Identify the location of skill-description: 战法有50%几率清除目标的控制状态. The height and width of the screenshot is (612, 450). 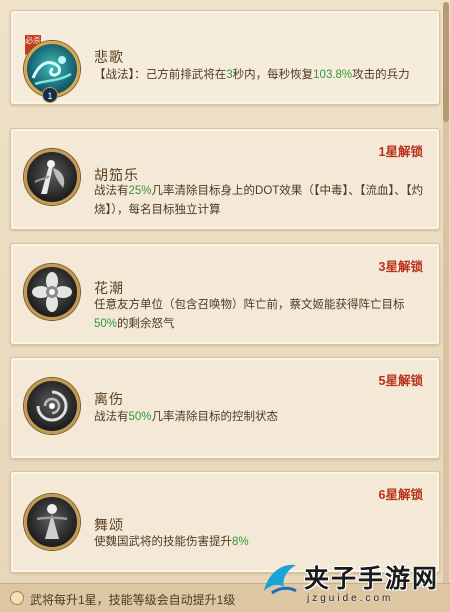
(186, 417).